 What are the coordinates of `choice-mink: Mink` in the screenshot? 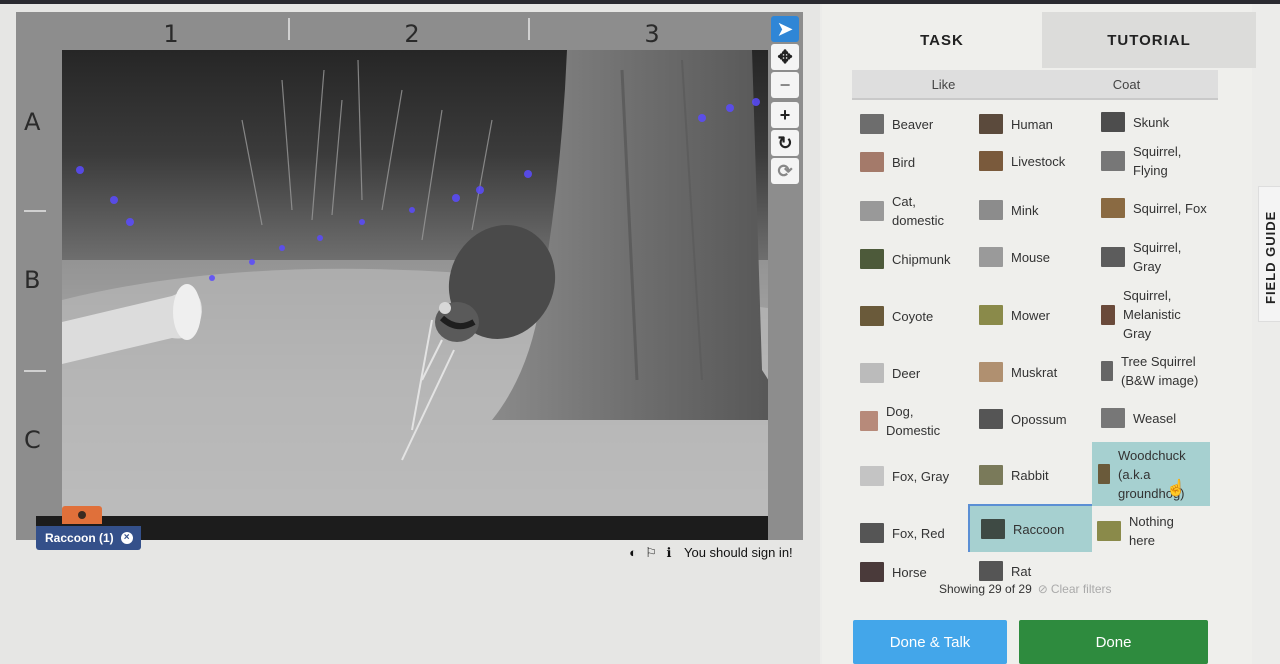 It's located at (1008, 210).